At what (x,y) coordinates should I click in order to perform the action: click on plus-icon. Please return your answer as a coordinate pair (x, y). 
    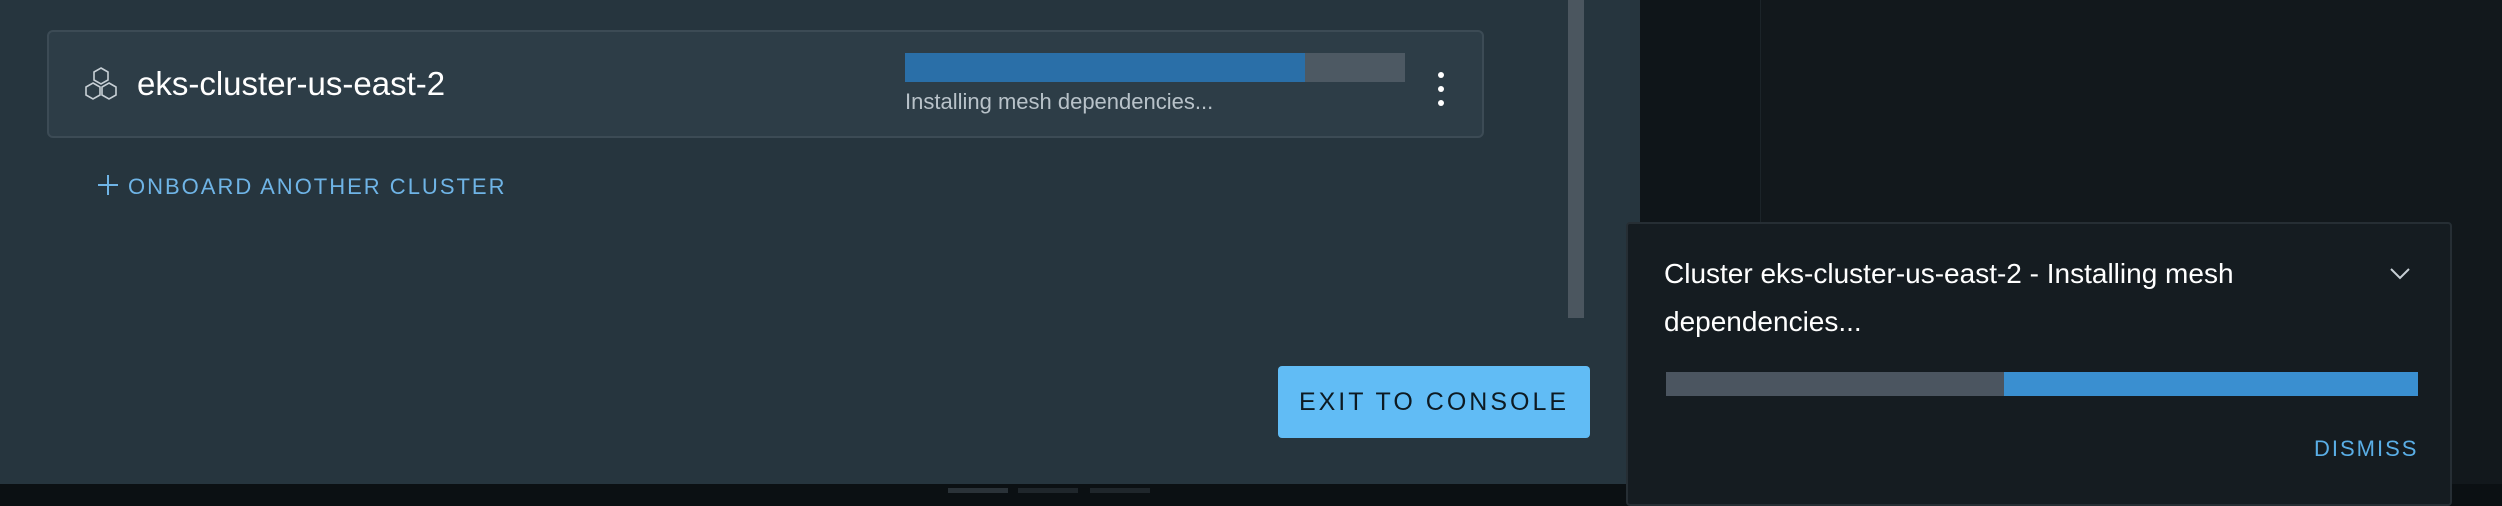
    Looking at the image, I should click on (108, 185).